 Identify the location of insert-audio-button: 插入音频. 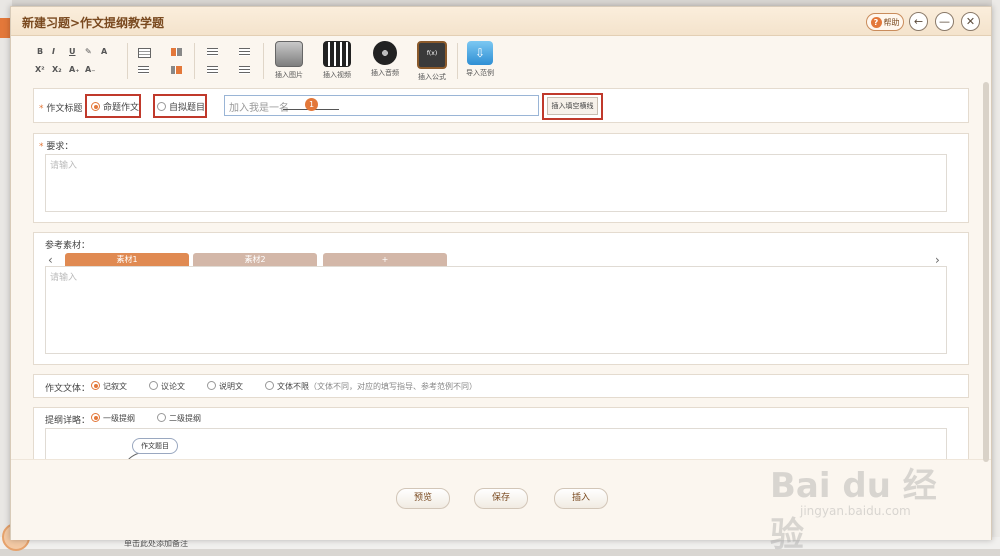
(385, 59).